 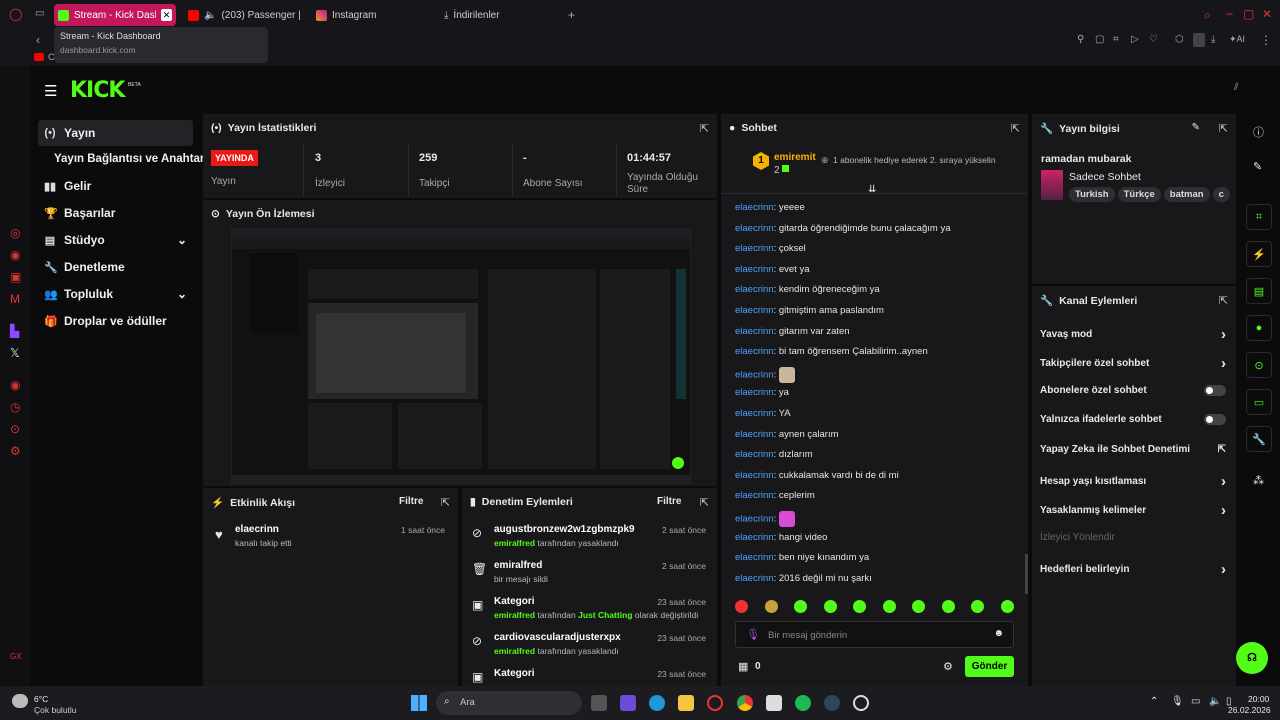 What do you see at coordinates (564, 529) in the screenshot?
I see `moderation-title-text: augustbronzew2w1zgbmzpk9` at bounding box center [564, 529].